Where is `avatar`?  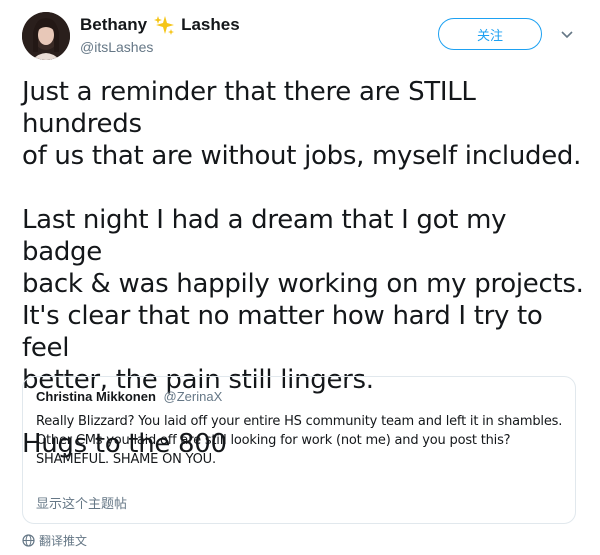 avatar is located at coordinates (46, 36).